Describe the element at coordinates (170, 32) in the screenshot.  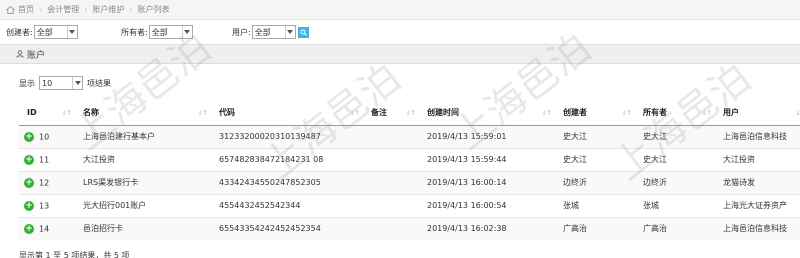
I see `owner-select: 全部` at that location.